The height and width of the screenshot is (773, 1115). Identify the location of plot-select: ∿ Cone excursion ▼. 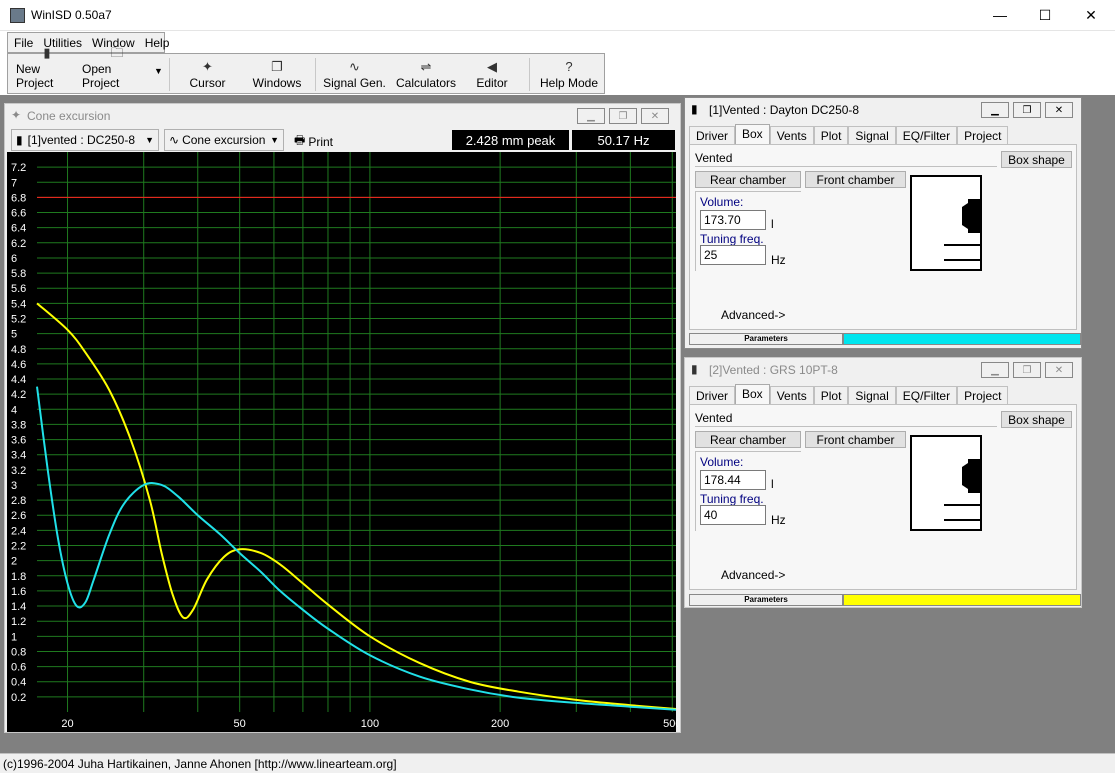
(224, 140).